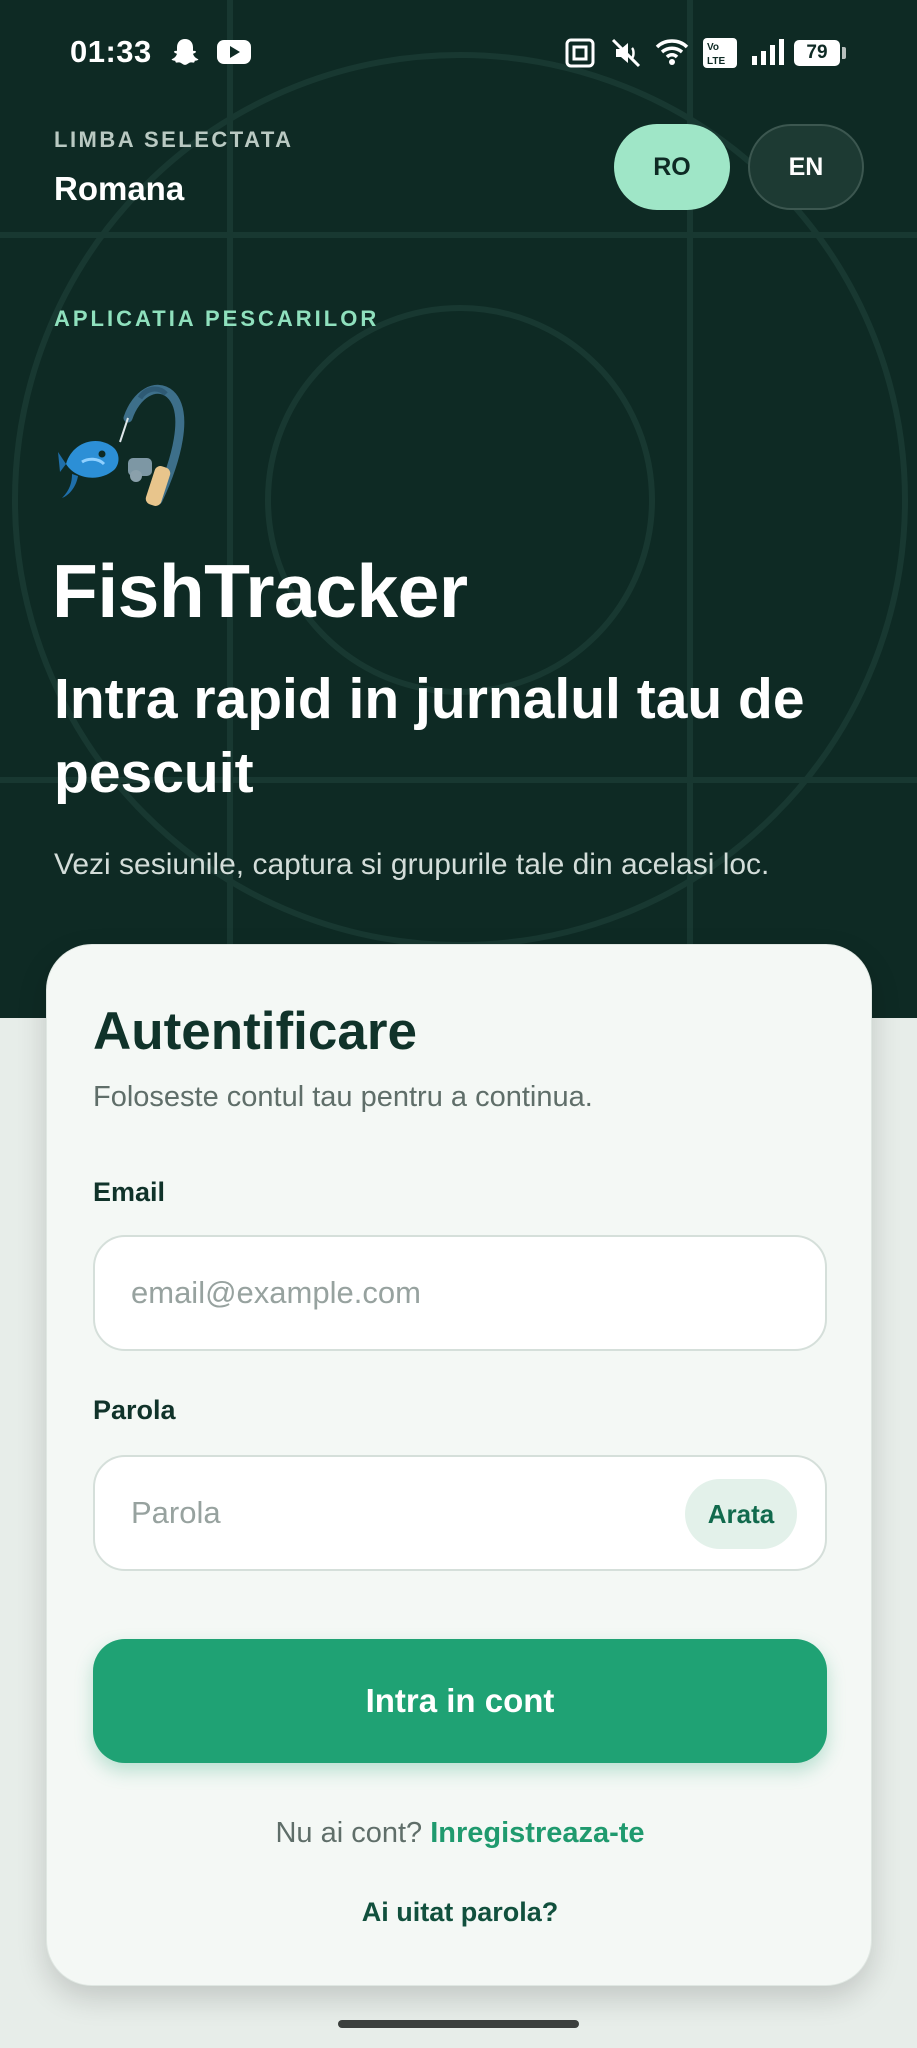 This screenshot has width=917, height=2048. I want to click on nfc-icon, so click(580, 53).